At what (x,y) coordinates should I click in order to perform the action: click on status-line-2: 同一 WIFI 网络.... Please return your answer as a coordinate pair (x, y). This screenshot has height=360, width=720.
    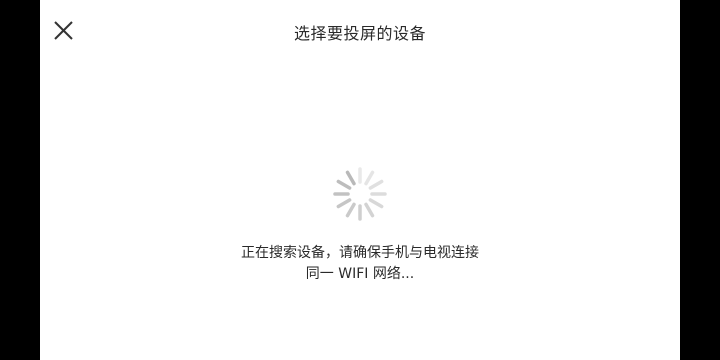
    Looking at the image, I should click on (360, 274).